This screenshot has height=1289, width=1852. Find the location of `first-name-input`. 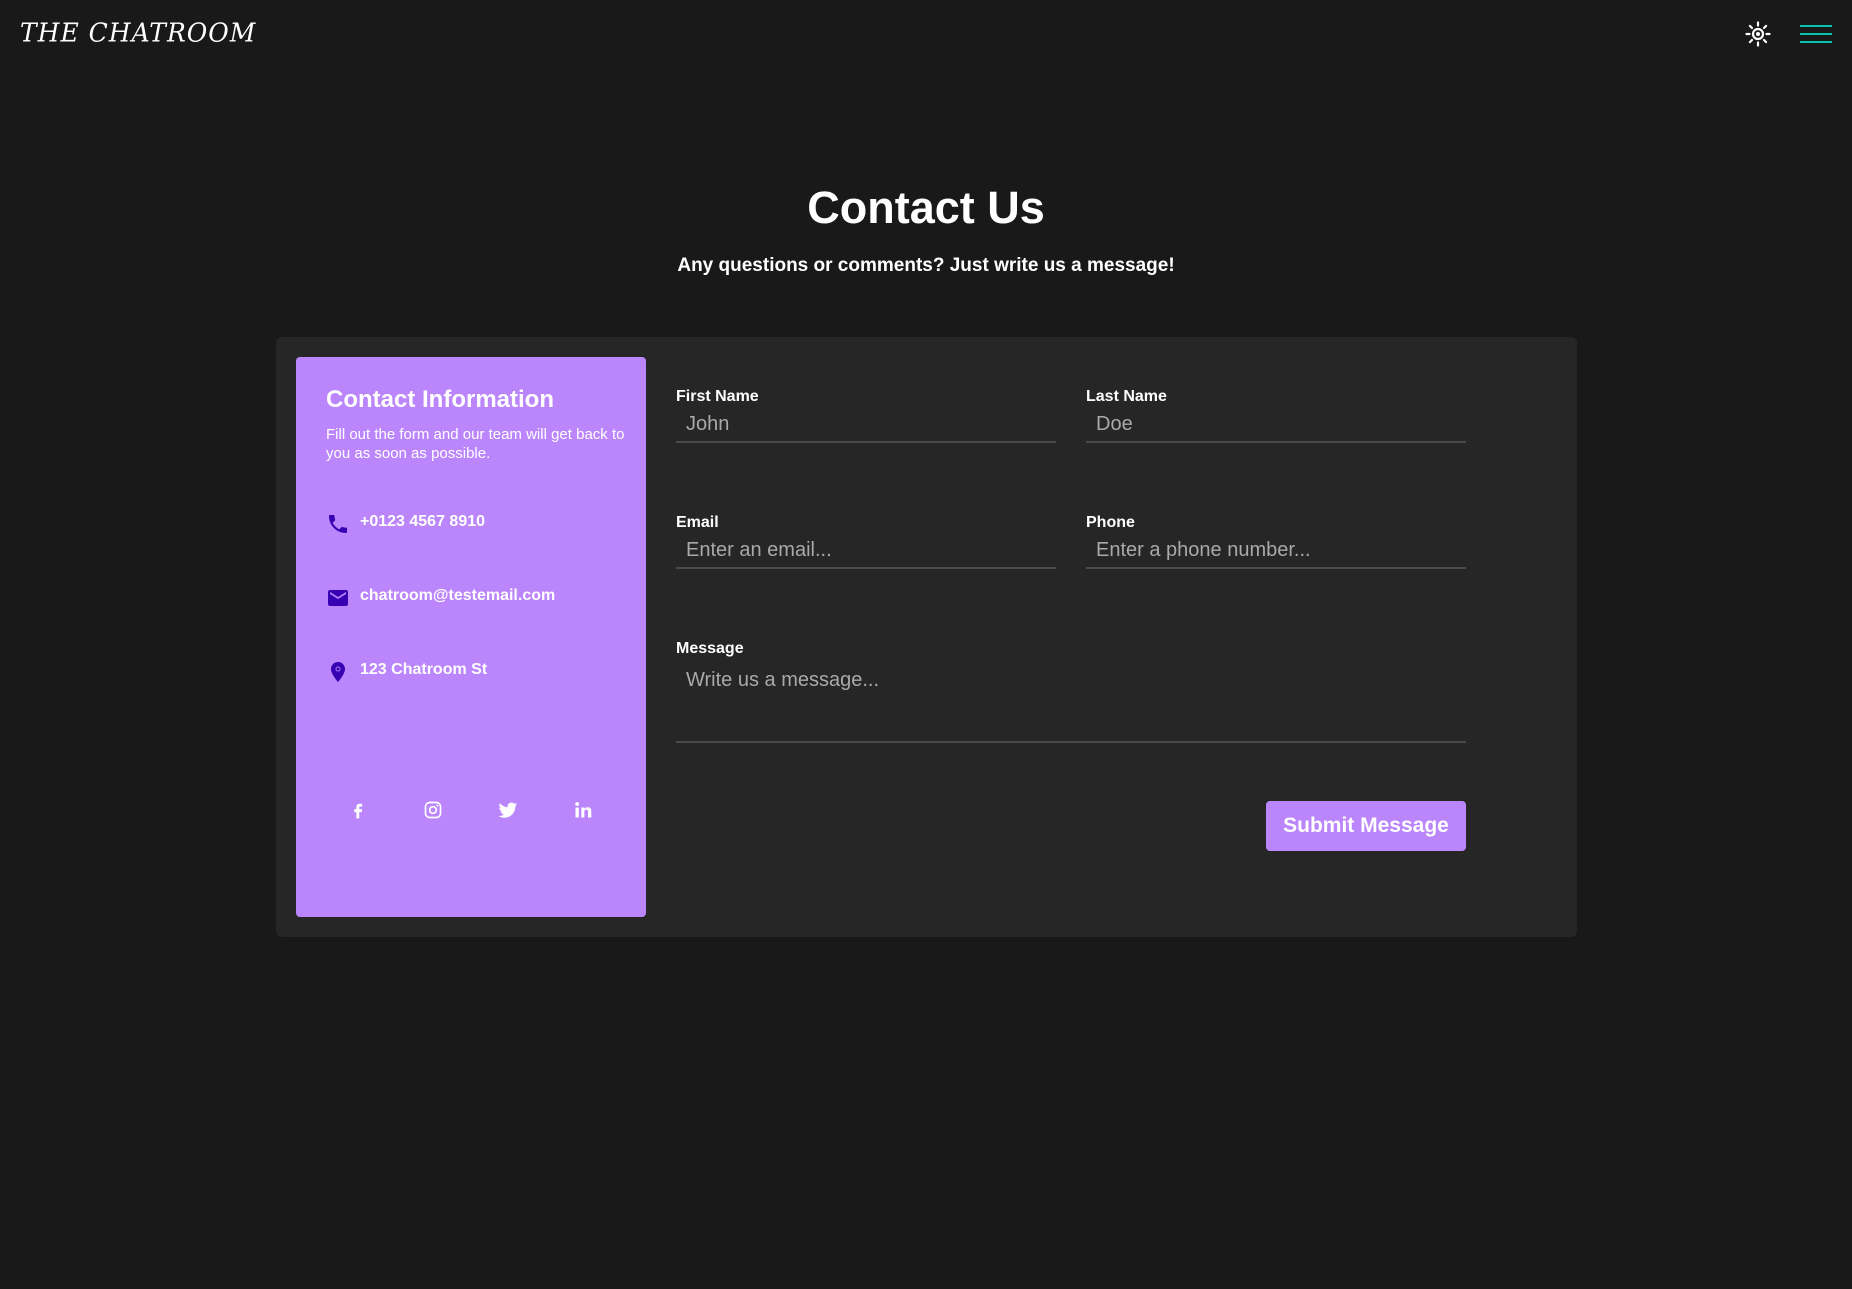

first-name-input is located at coordinates (866, 425).